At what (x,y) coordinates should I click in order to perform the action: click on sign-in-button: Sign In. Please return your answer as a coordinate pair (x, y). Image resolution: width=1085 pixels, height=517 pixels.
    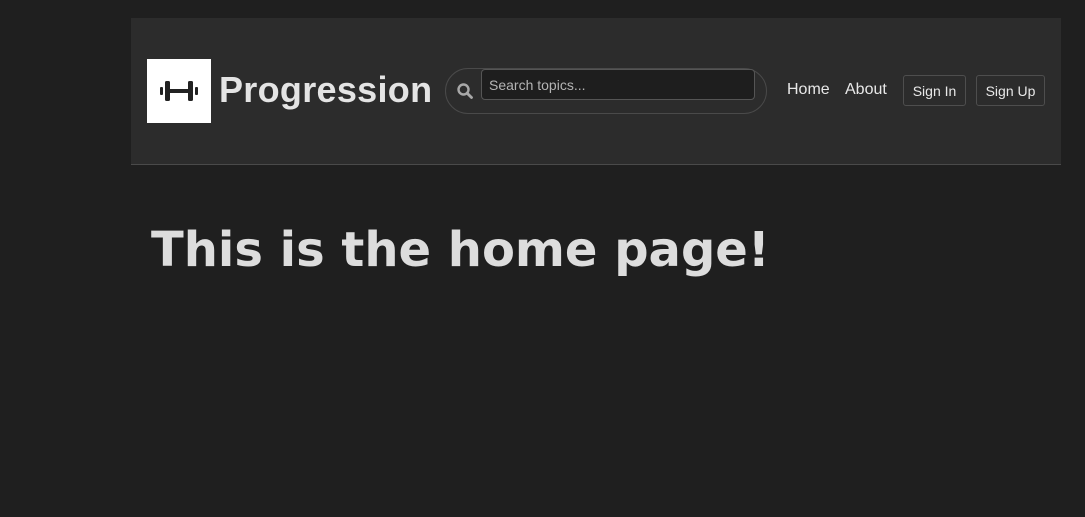
    Looking at the image, I should click on (934, 90).